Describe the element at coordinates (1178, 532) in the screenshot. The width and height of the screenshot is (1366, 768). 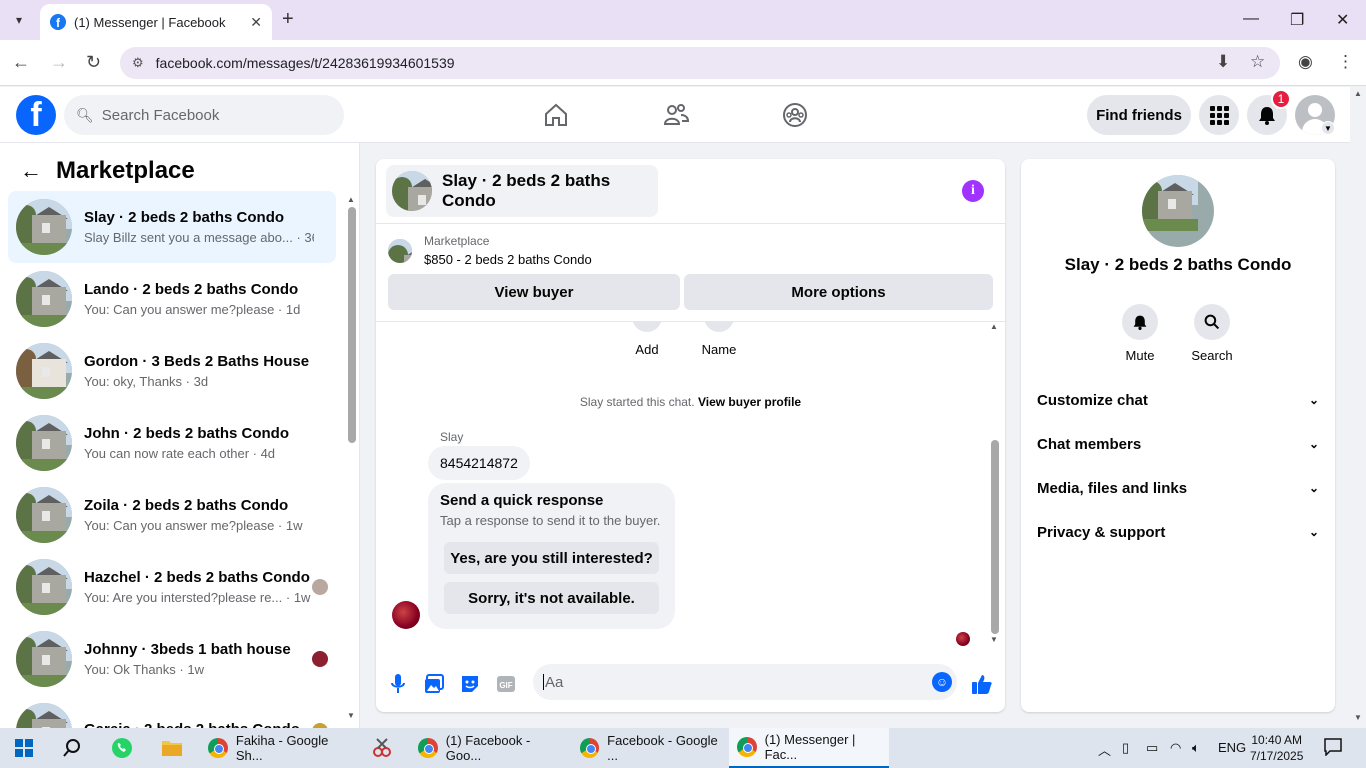
I see `privacy-support-section: Privacy & support ⌄` at that location.